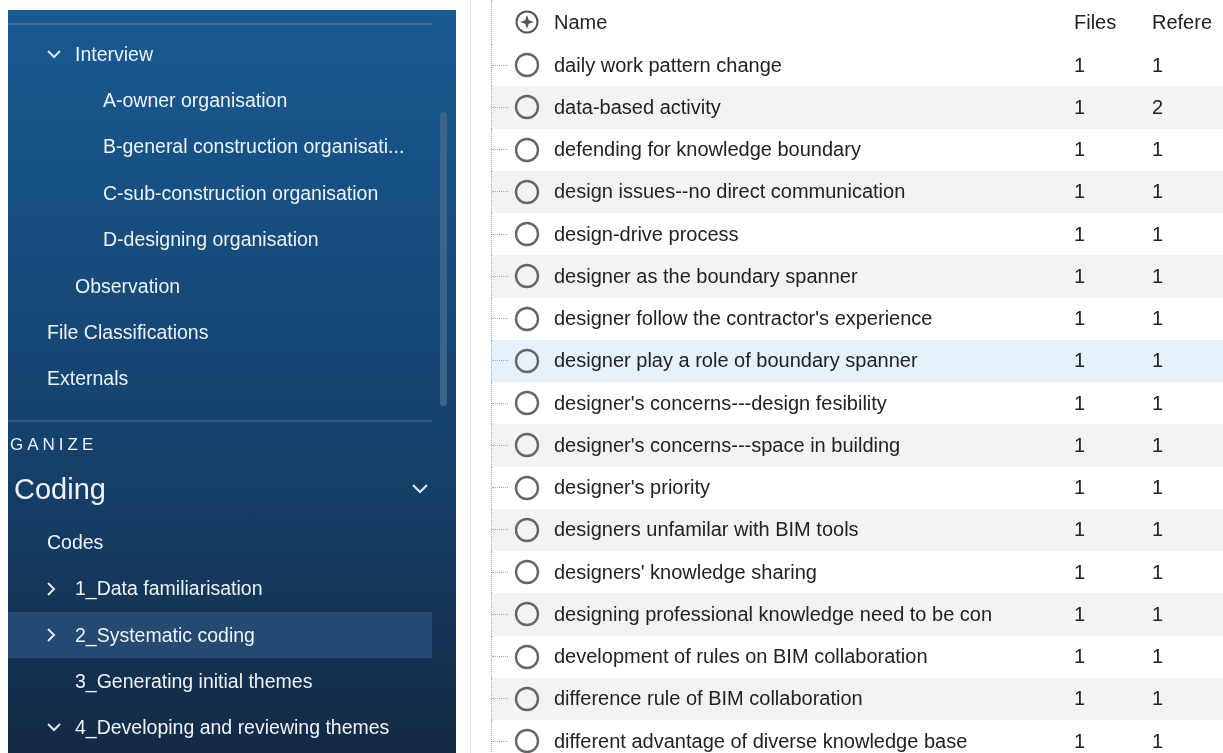  What do you see at coordinates (220, 635) in the screenshot?
I see `nav-item: 2_Systematic coding` at bounding box center [220, 635].